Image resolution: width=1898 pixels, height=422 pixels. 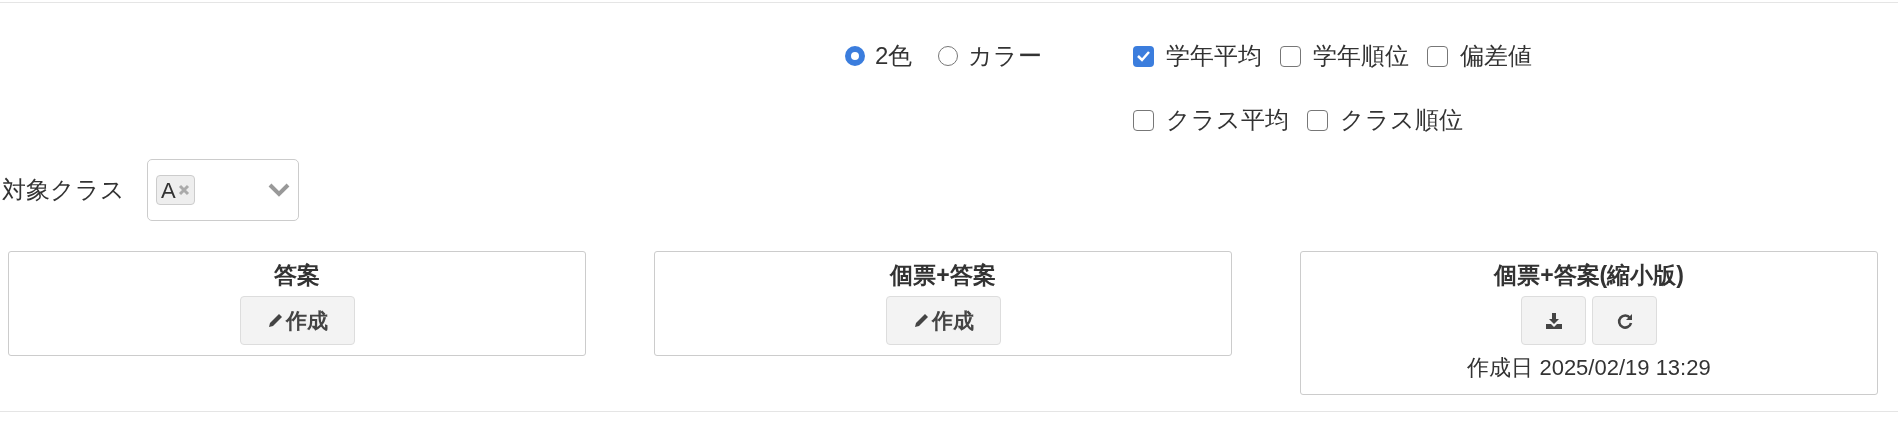 What do you see at coordinates (1005, 56) in the screenshot?
I see `radio-label: カラー` at bounding box center [1005, 56].